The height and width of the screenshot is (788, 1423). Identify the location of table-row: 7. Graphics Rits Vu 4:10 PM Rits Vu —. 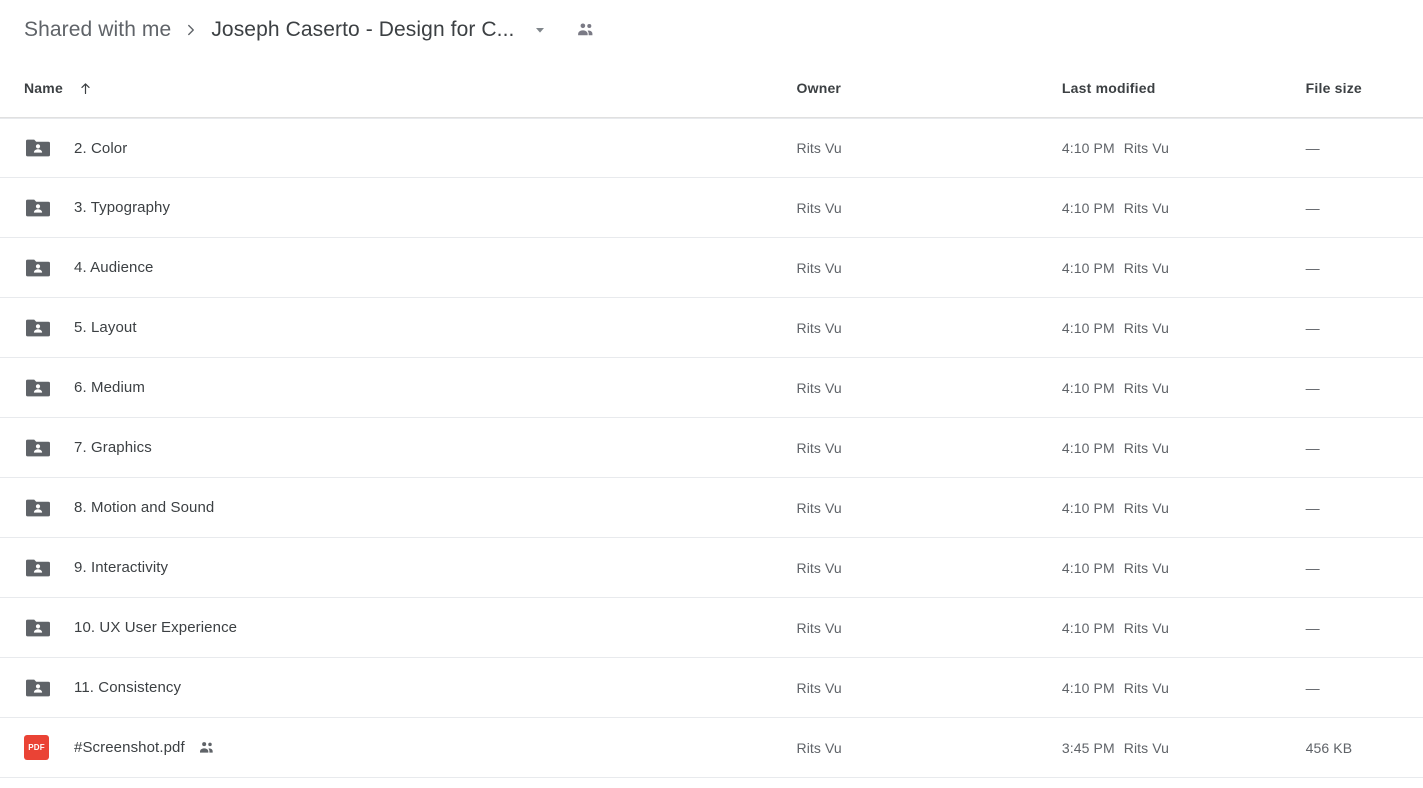
(711, 448).